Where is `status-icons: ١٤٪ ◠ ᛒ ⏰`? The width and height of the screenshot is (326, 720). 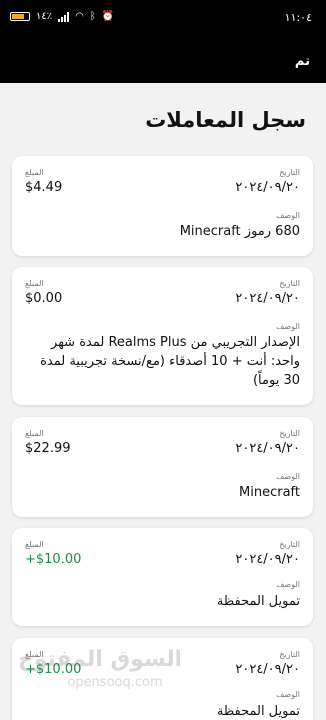
status-icons: ١٤٪ ◠ ᛒ ⏰ is located at coordinates (62, 16).